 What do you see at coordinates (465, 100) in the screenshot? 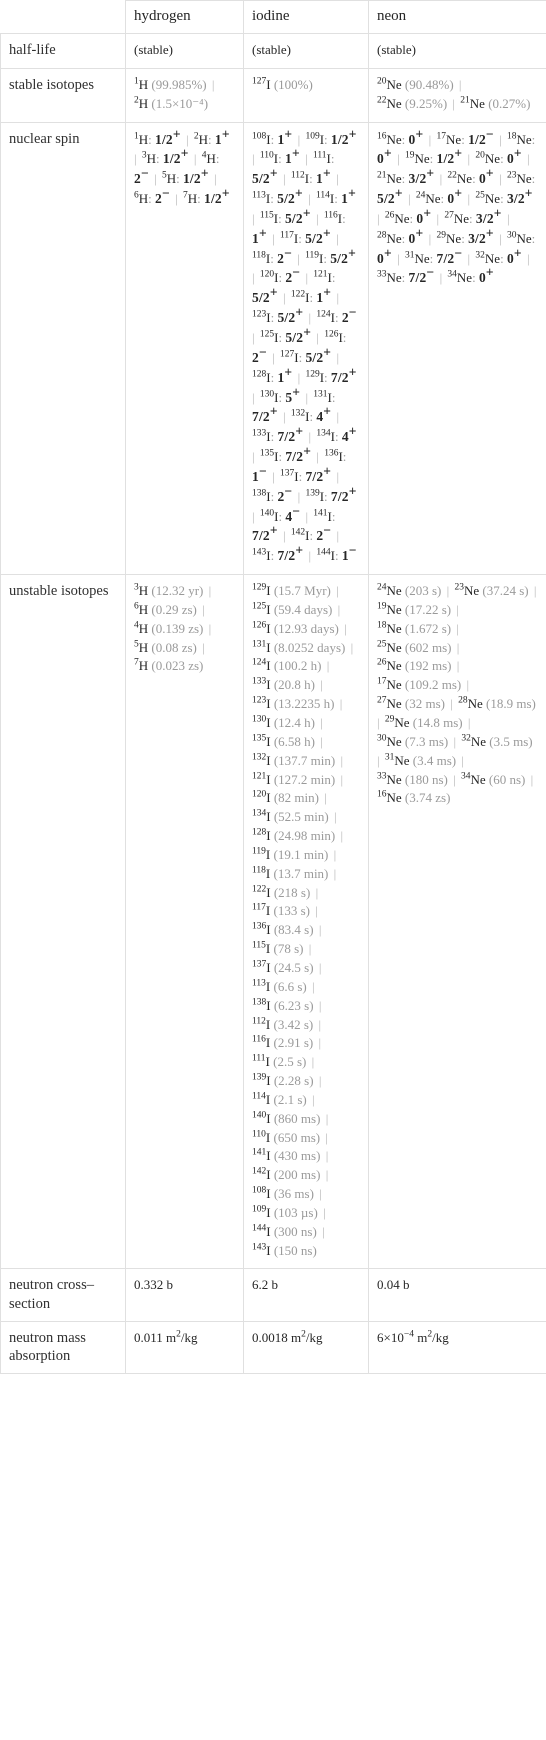
I see `isotope-mass-number: 21` at bounding box center [465, 100].